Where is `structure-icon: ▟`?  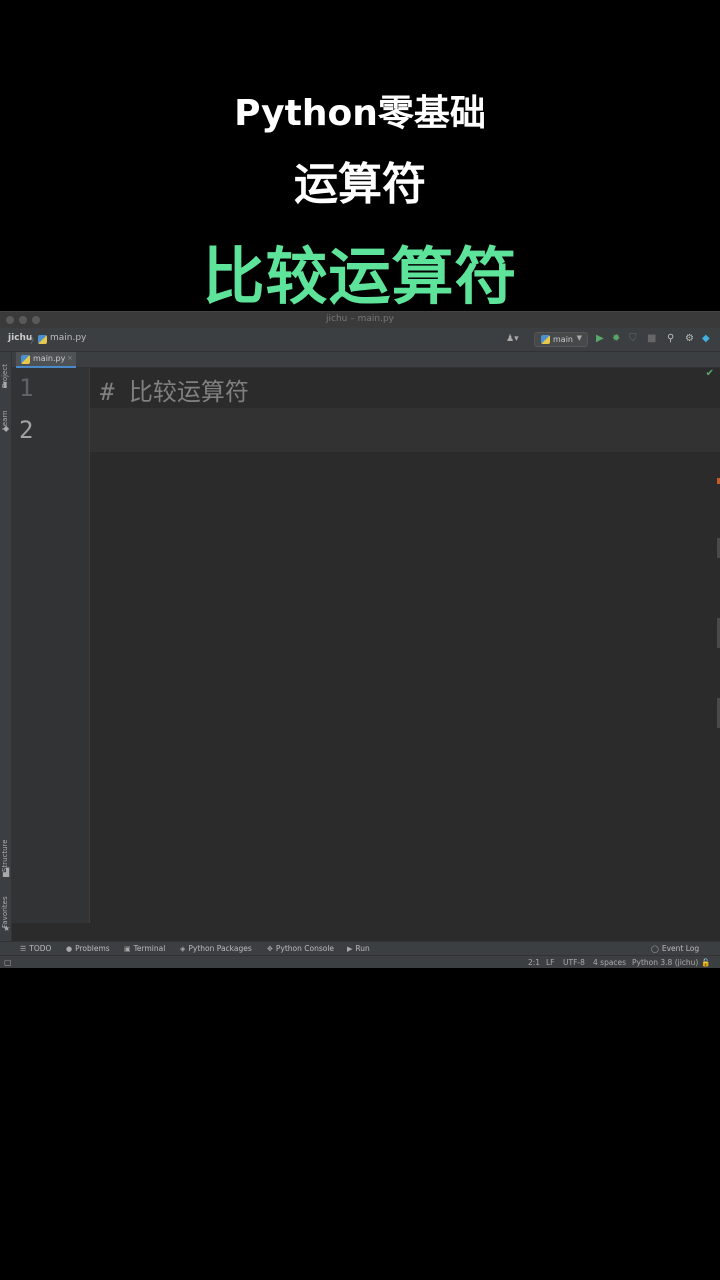 structure-icon: ▟ is located at coordinates (6, 872).